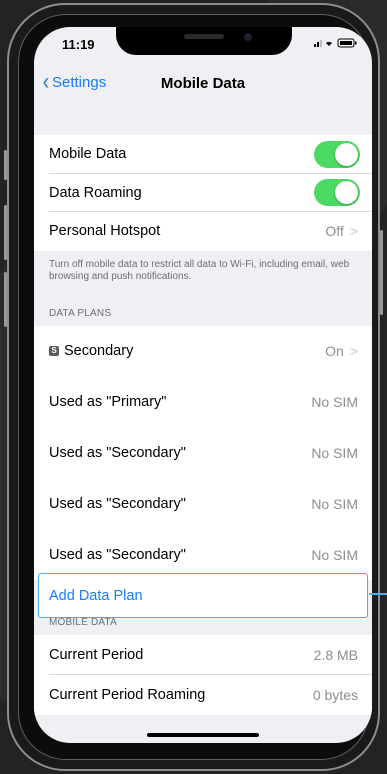  I want to click on data-roaming-row: Data Roaming, so click(203, 193).